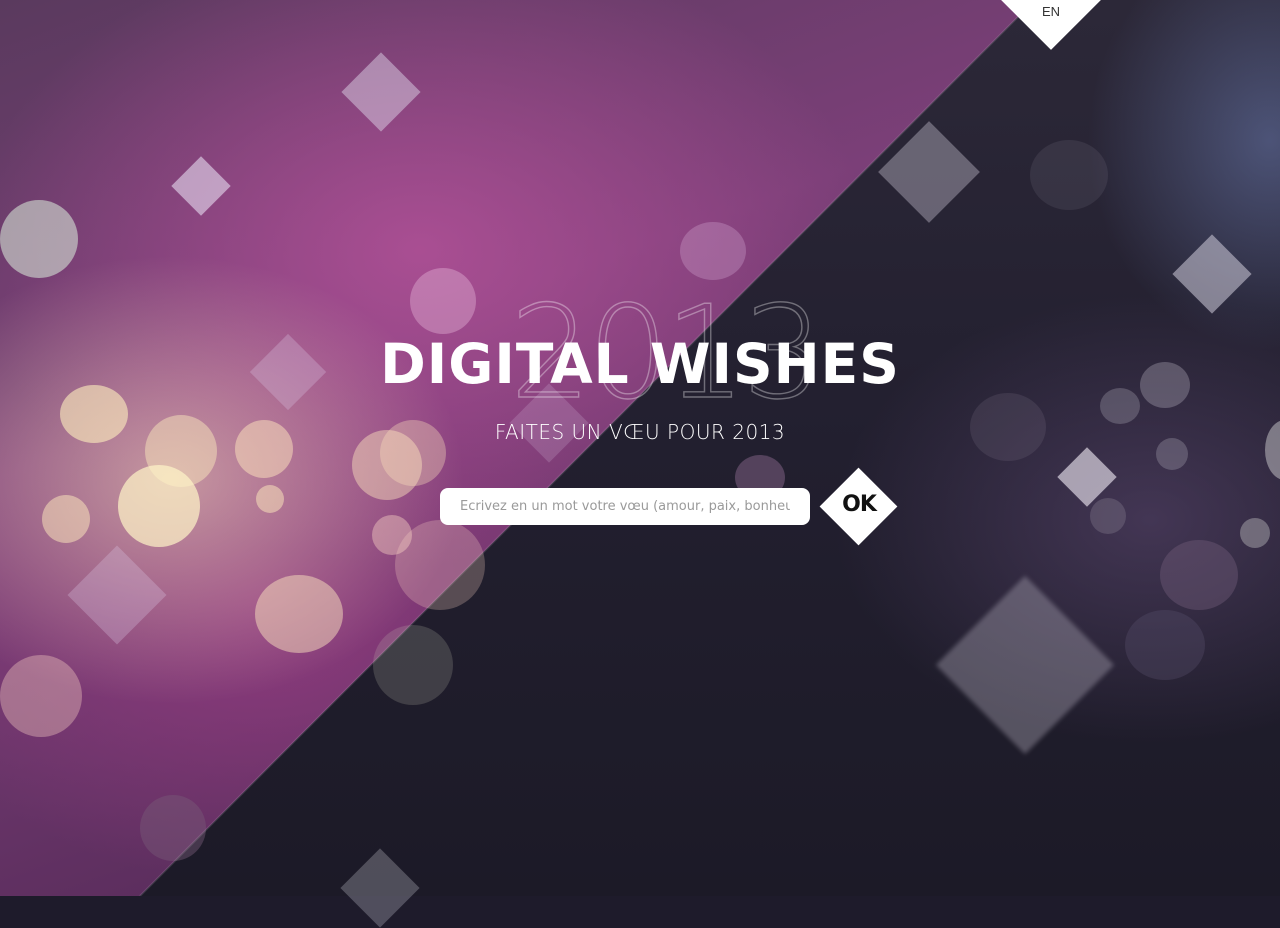 Image resolution: width=1280 pixels, height=928 pixels. Describe the element at coordinates (625, 506) in the screenshot. I see `wish-input` at that location.